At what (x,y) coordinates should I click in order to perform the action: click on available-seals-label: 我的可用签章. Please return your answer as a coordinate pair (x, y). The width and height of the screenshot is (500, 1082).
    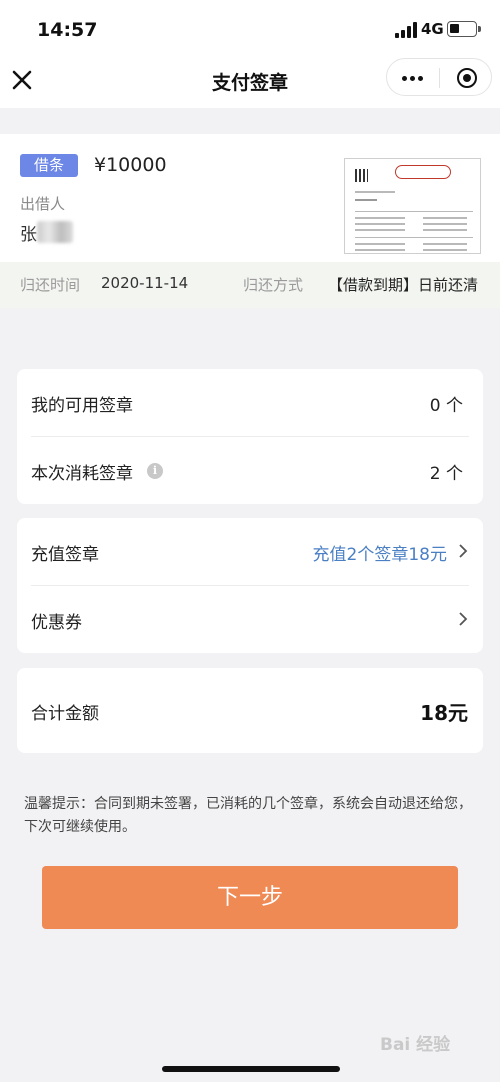
    Looking at the image, I should click on (82, 406).